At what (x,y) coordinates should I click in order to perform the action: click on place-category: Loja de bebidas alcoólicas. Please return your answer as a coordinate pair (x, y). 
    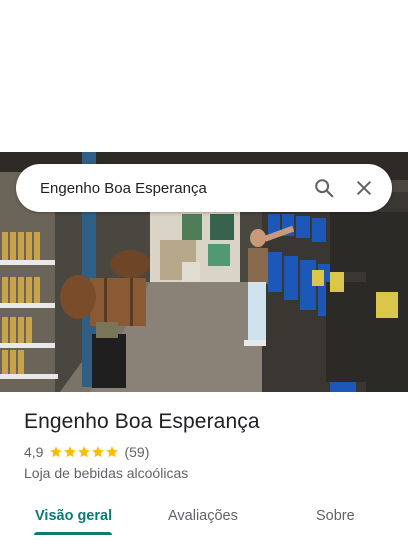
    Looking at the image, I should click on (106, 473).